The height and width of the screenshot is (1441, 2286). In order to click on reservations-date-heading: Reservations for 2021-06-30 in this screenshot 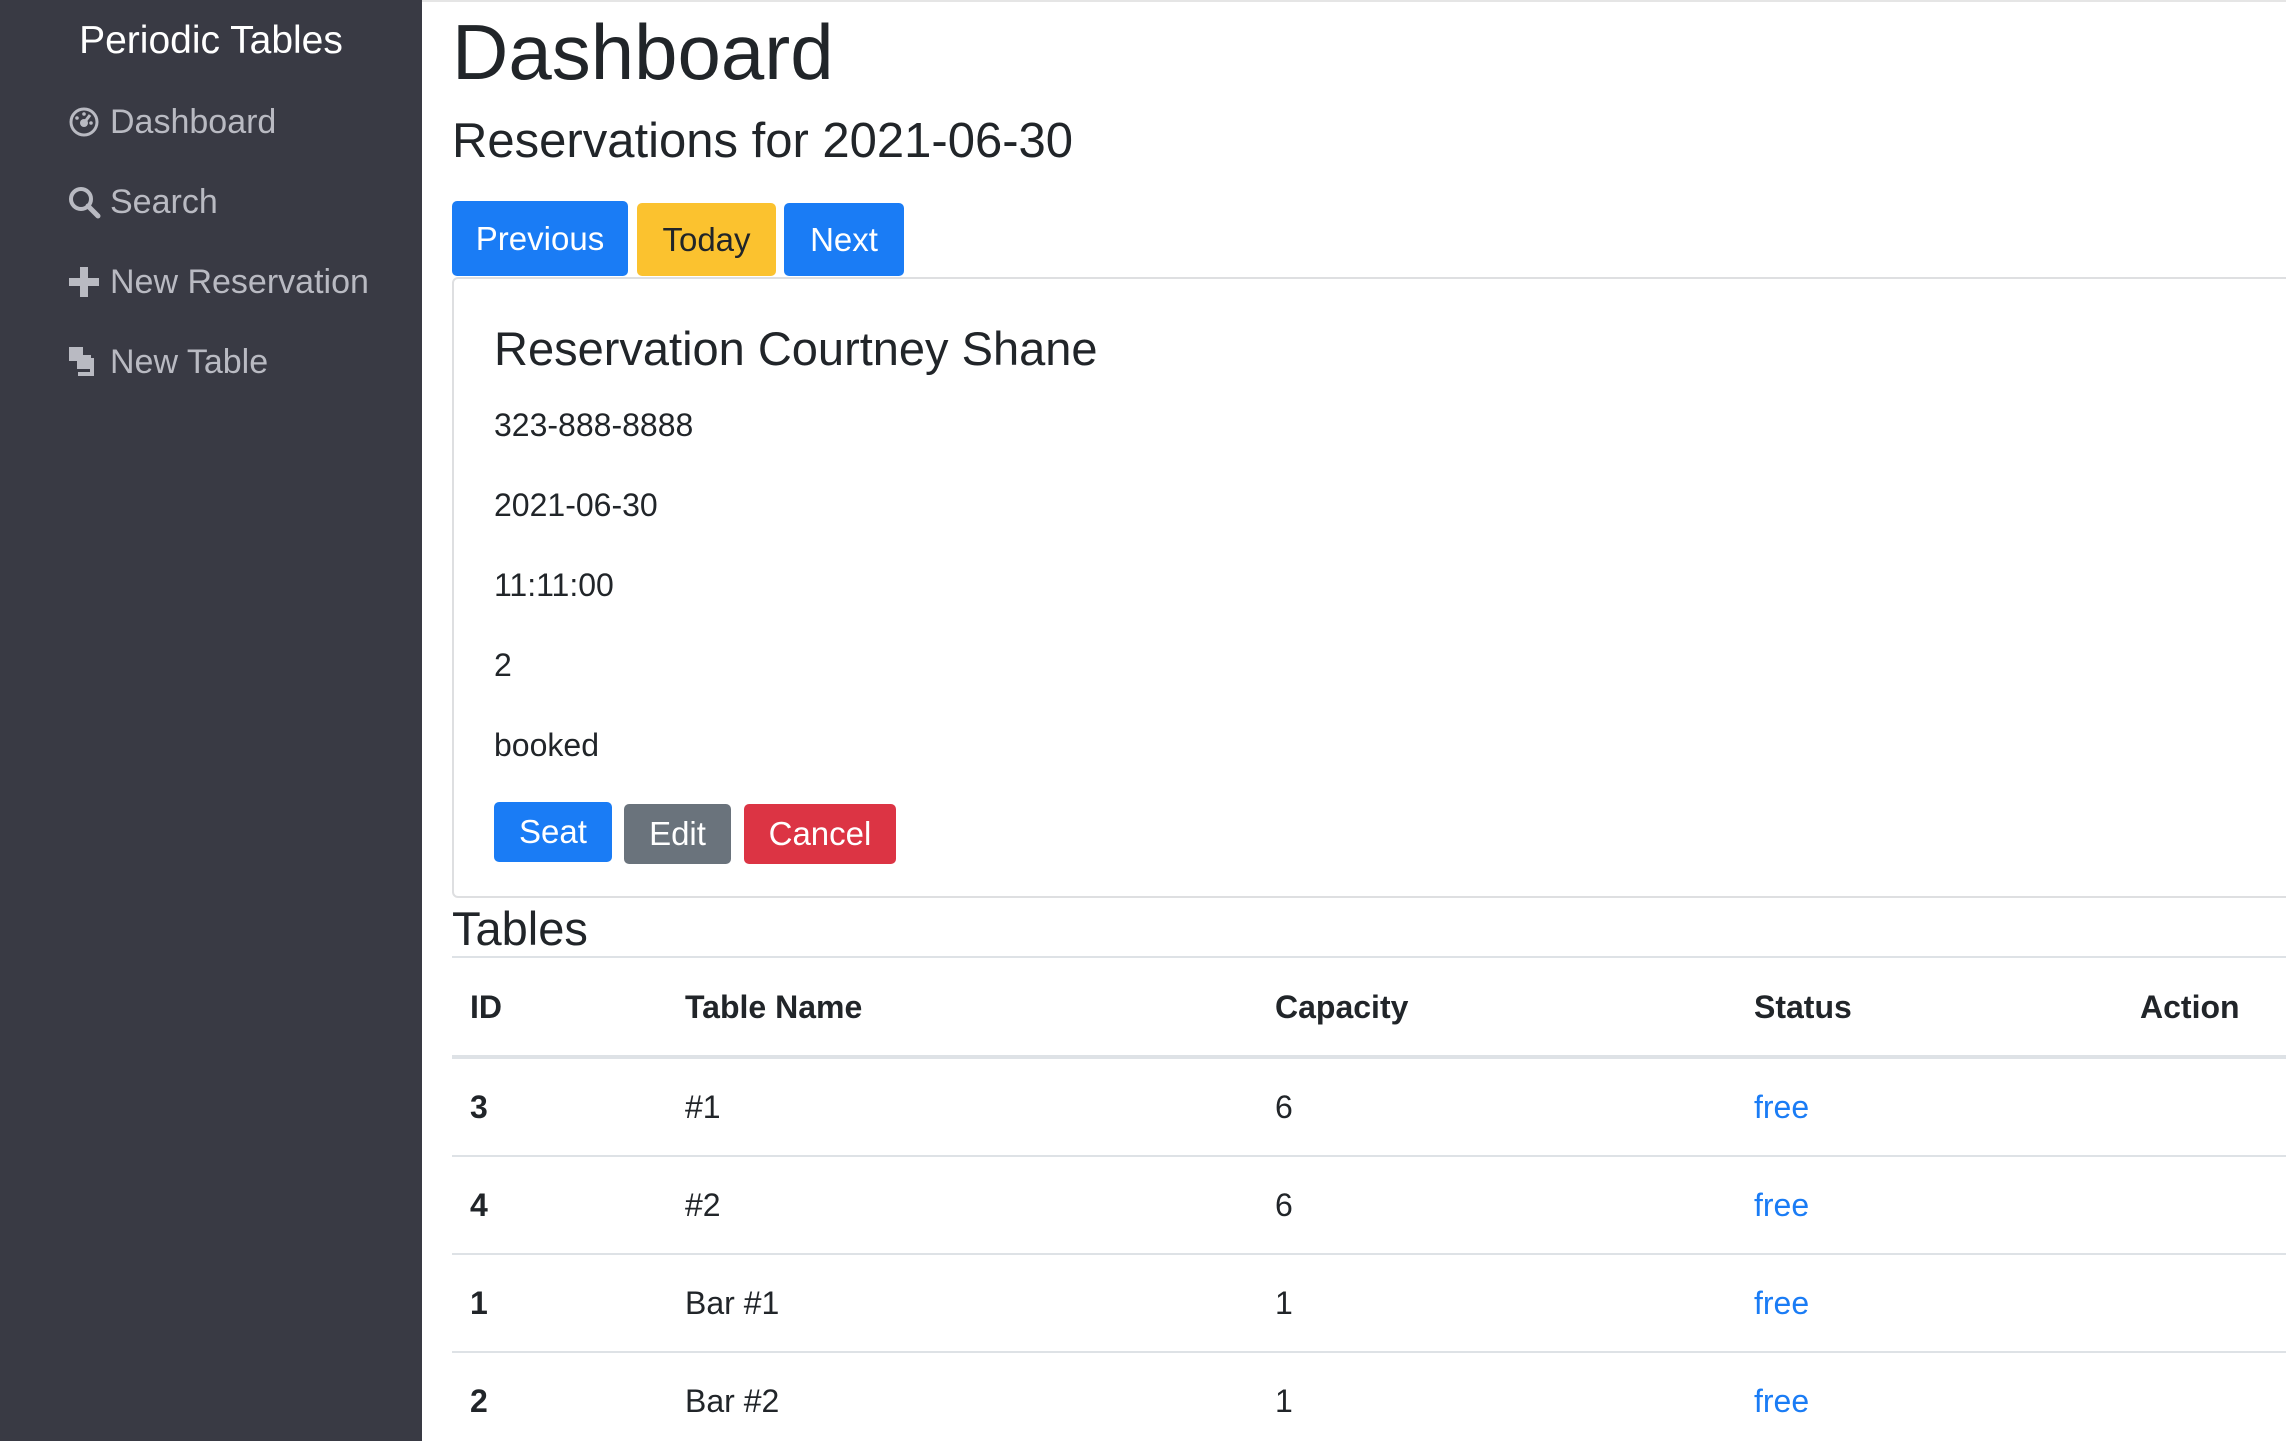, I will do `click(763, 141)`.